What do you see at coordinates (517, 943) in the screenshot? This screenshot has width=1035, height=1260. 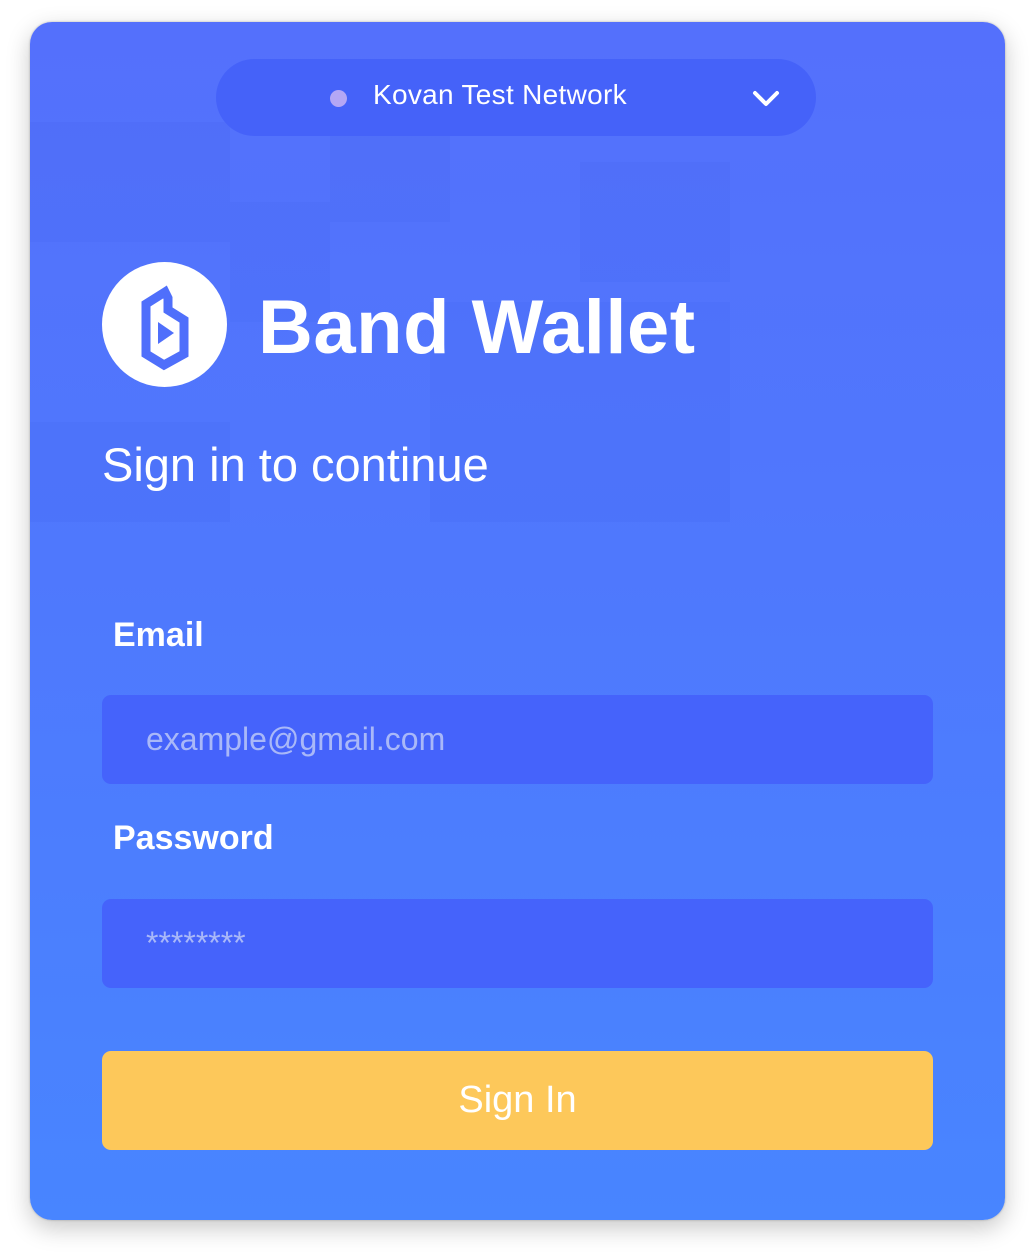 I see `password-field` at bounding box center [517, 943].